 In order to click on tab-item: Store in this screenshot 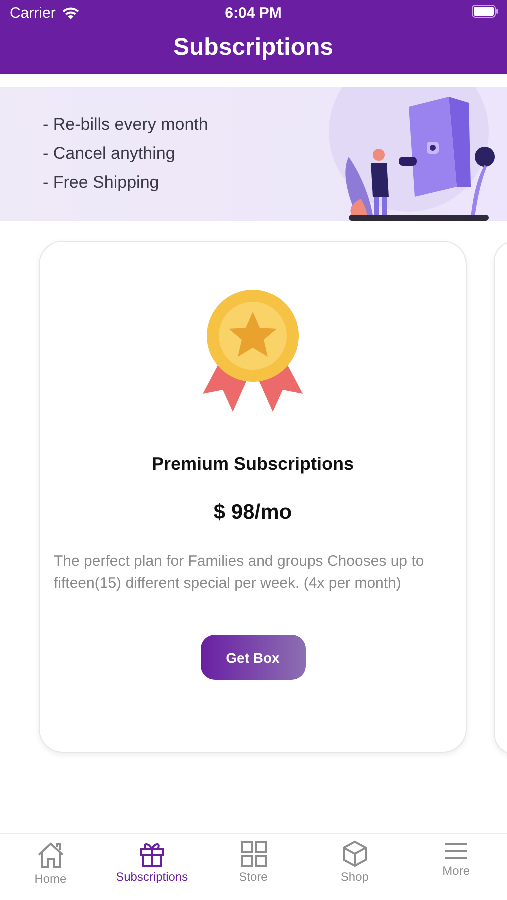, I will do `click(253, 870)`.